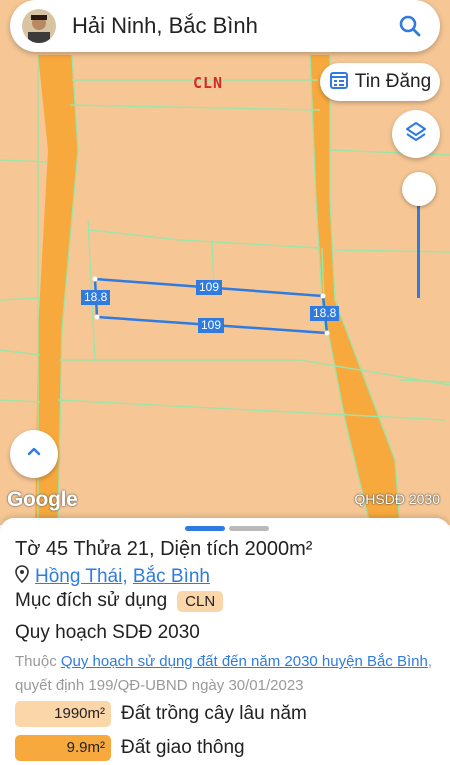  I want to click on dimension-top: 109, so click(209, 287).